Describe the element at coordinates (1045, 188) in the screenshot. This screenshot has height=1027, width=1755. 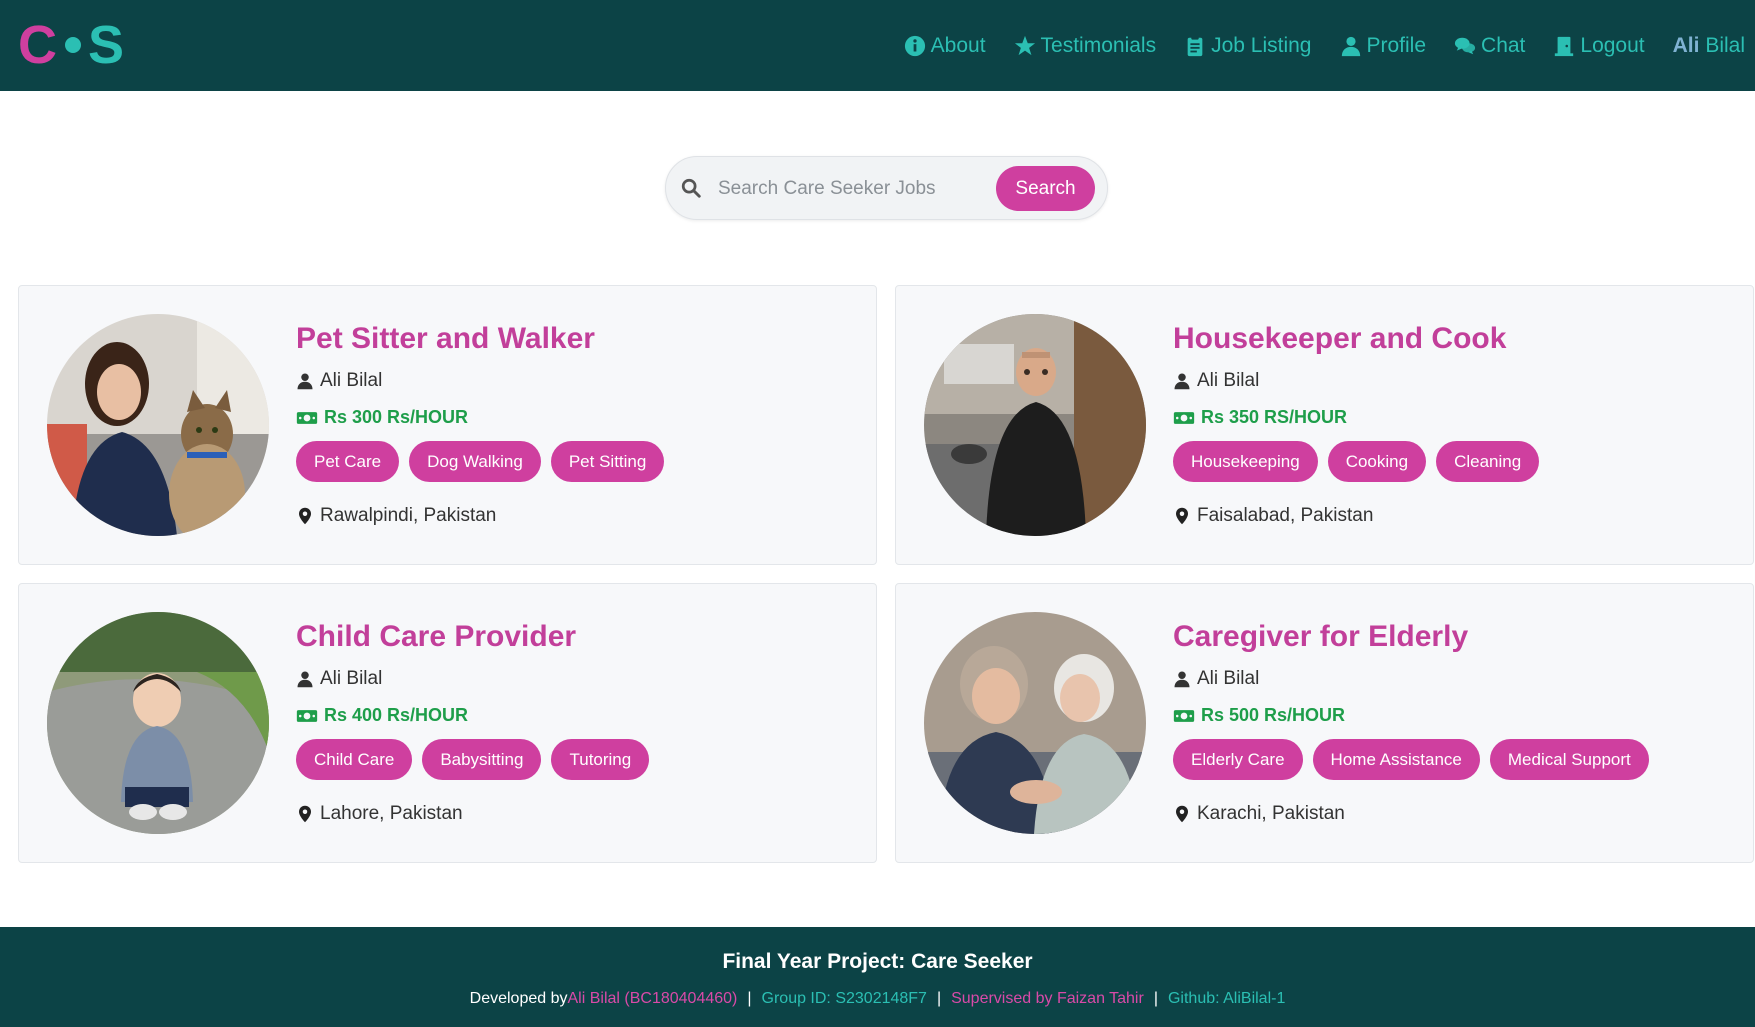
I see `search-button: Search` at that location.